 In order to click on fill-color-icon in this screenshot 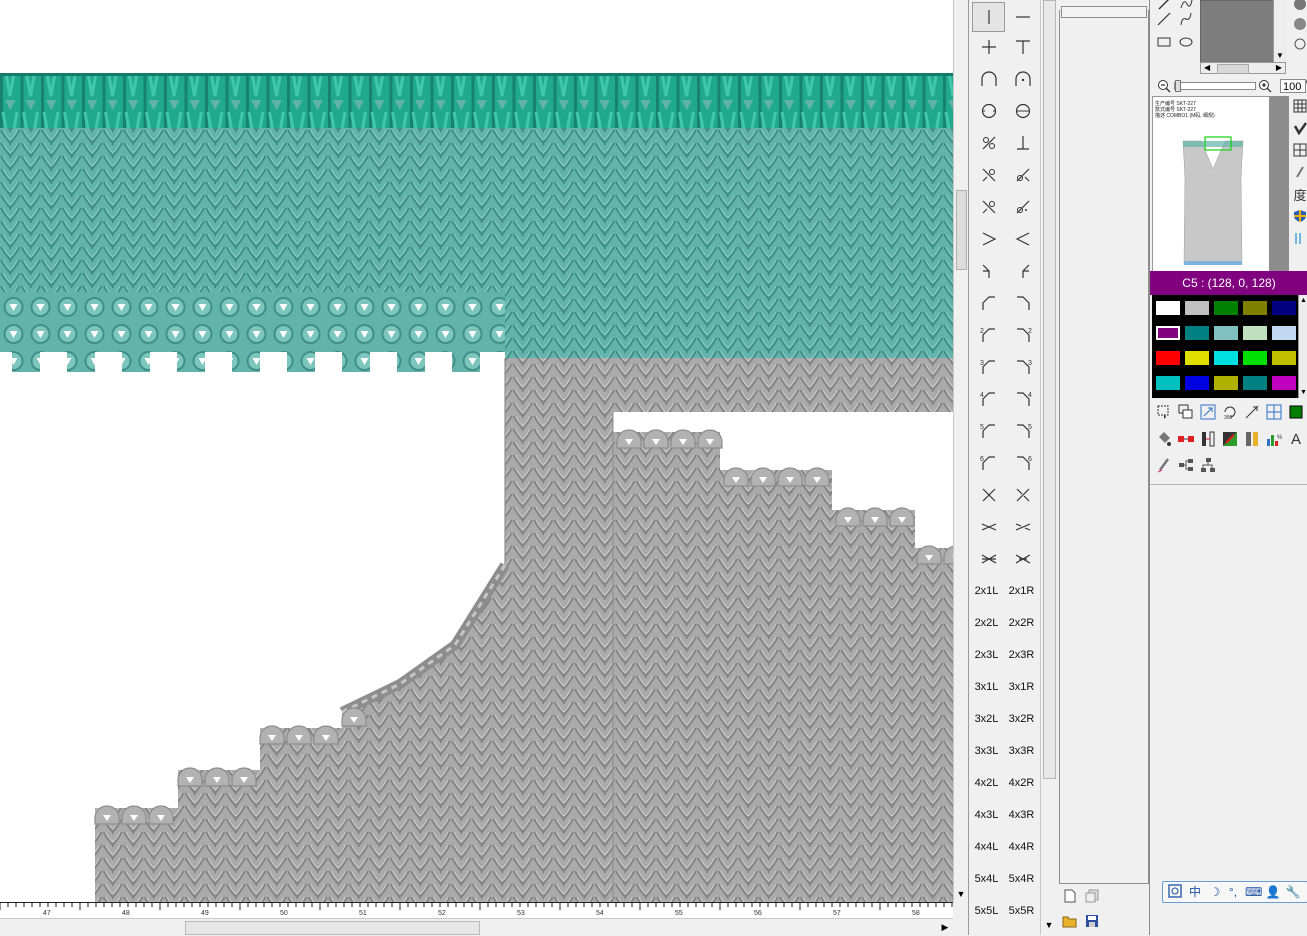, I will do `click(1296, 412)`.